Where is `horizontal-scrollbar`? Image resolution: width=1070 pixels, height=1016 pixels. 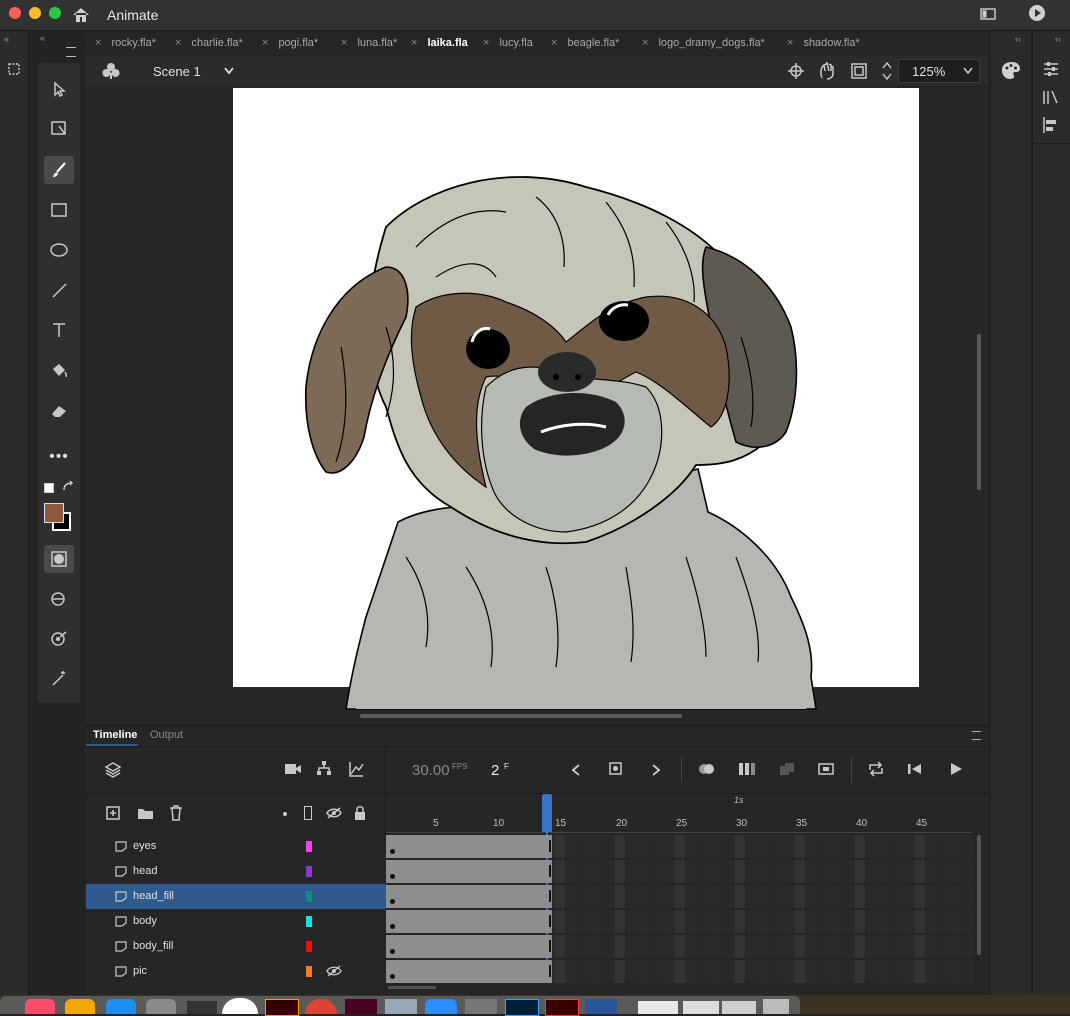 horizontal-scrollbar is located at coordinates (521, 716).